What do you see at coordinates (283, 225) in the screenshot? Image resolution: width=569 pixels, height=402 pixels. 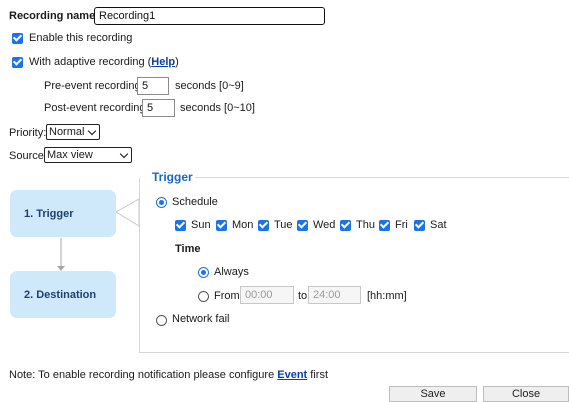 I see `day-tue-label: Tue` at bounding box center [283, 225].